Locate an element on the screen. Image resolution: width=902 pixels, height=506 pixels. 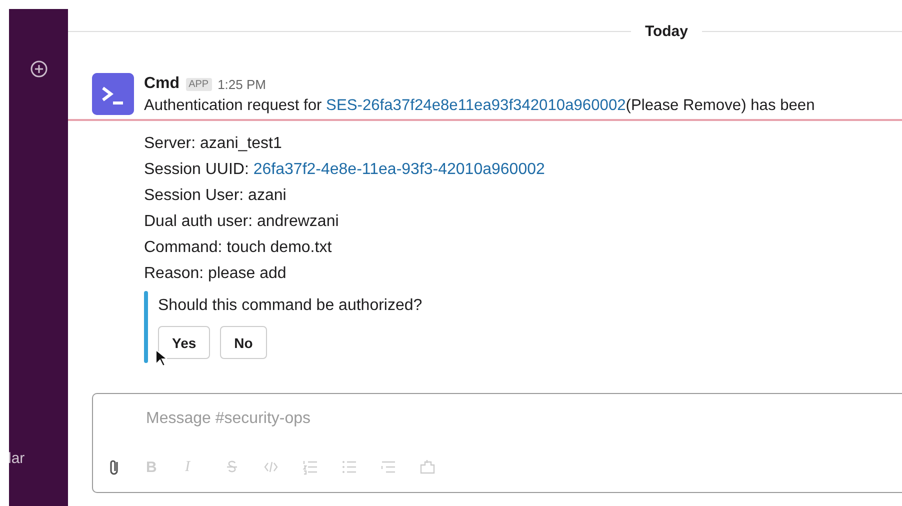
detail-line: Dual auth user: andrewzani is located at coordinates (242, 222).